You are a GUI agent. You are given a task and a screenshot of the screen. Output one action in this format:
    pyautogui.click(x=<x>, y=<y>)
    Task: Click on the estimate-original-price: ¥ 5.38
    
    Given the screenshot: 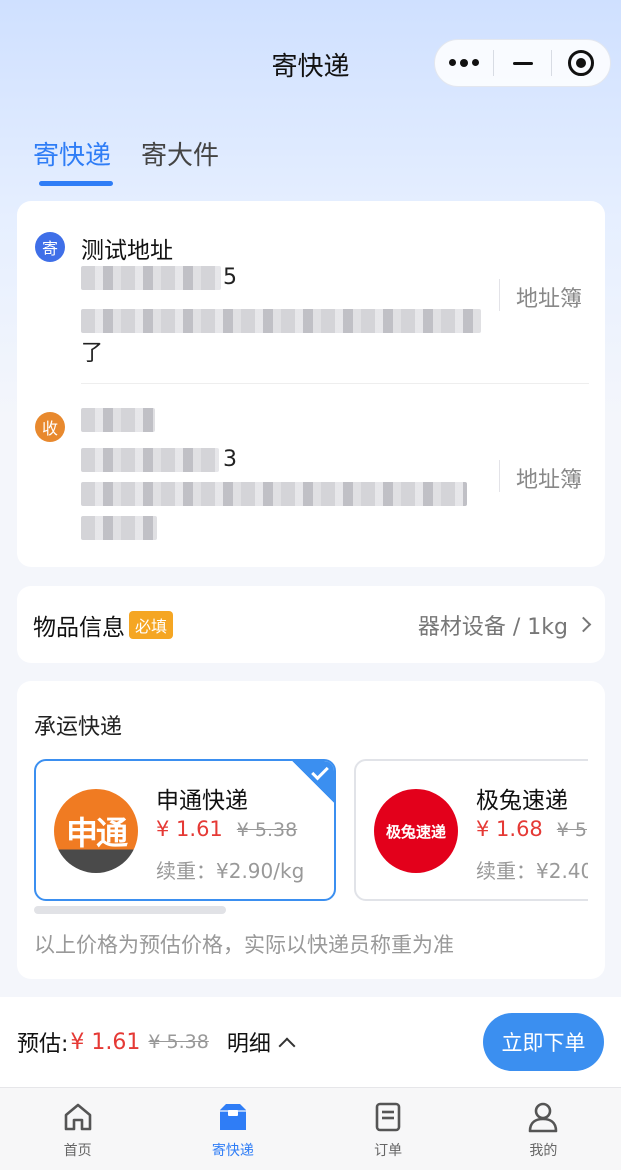 What is the action you would take?
    pyautogui.click(x=178, y=1042)
    